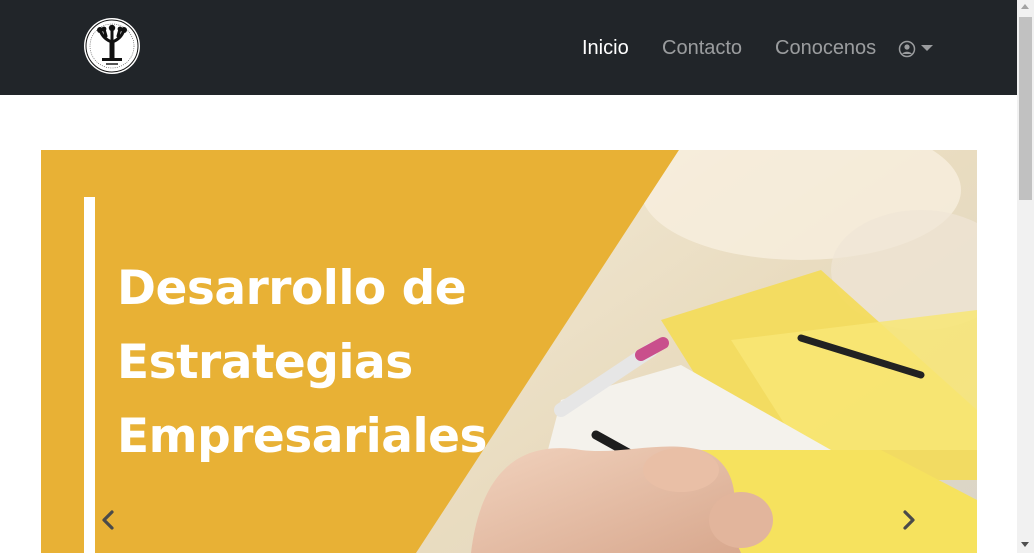 The height and width of the screenshot is (553, 1034). I want to click on user-circle-icon, so click(907, 49).